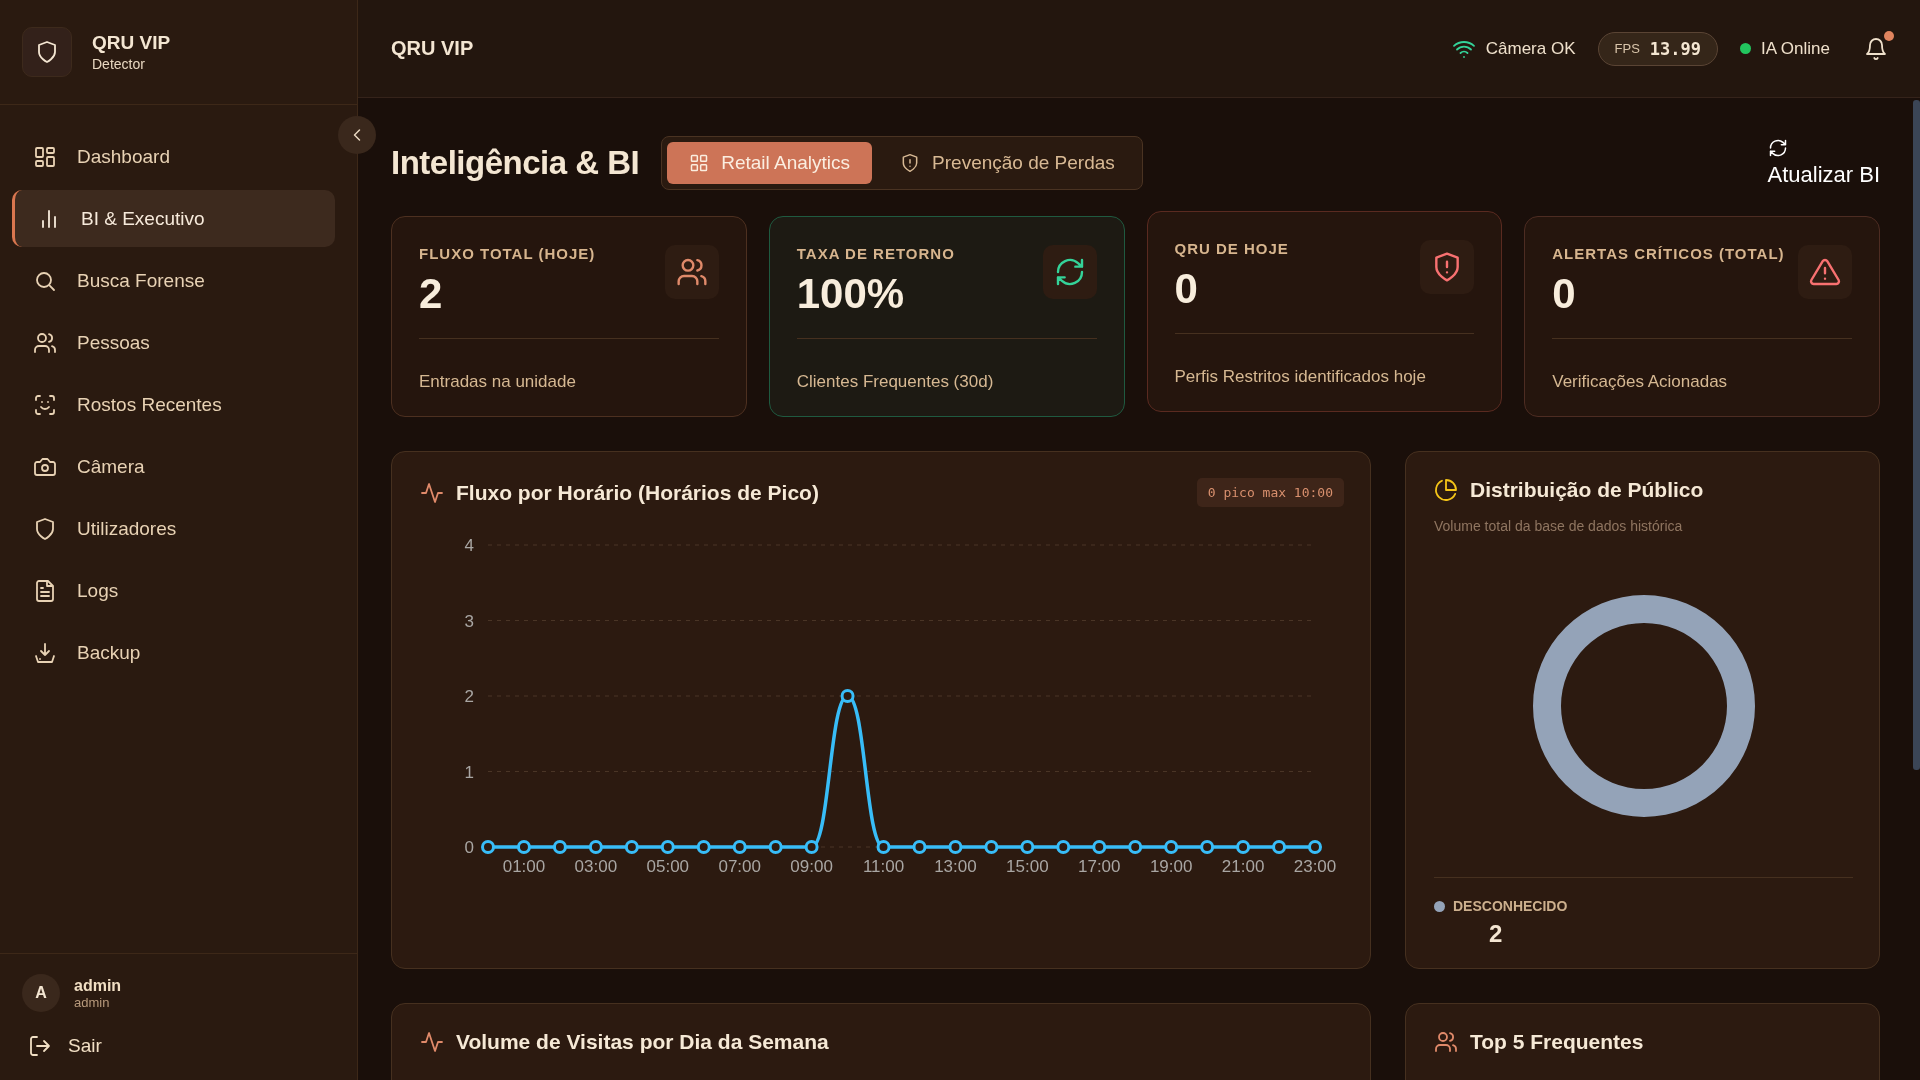 The width and height of the screenshot is (1920, 1080). What do you see at coordinates (1510, 906) in the screenshot?
I see `legend-label: DESCONHECIDO` at bounding box center [1510, 906].